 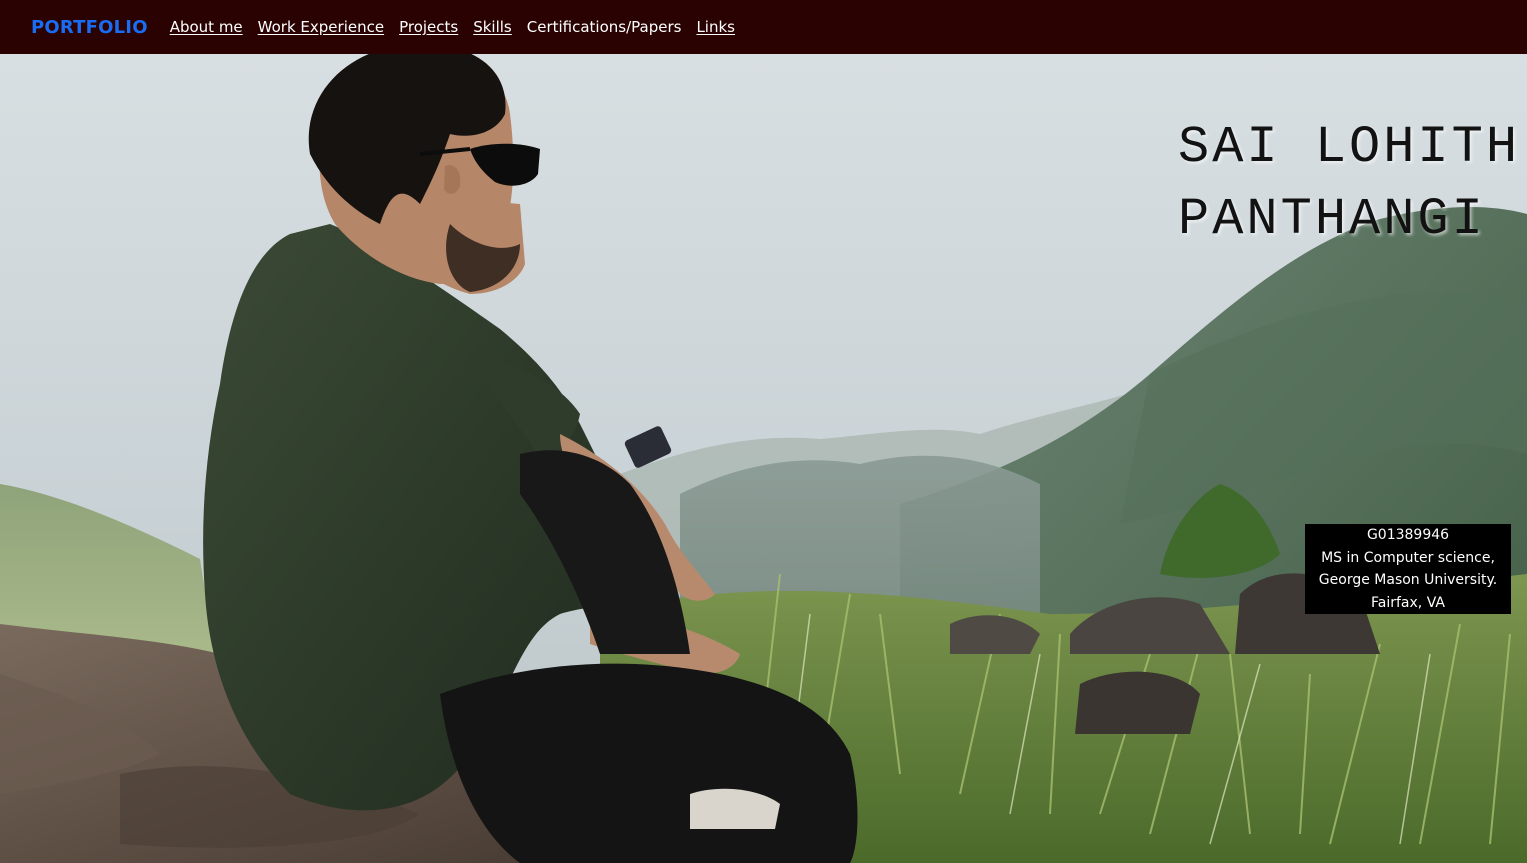 What do you see at coordinates (89, 27) in the screenshot?
I see `brand-logo-link: PORTFOLIO` at bounding box center [89, 27].